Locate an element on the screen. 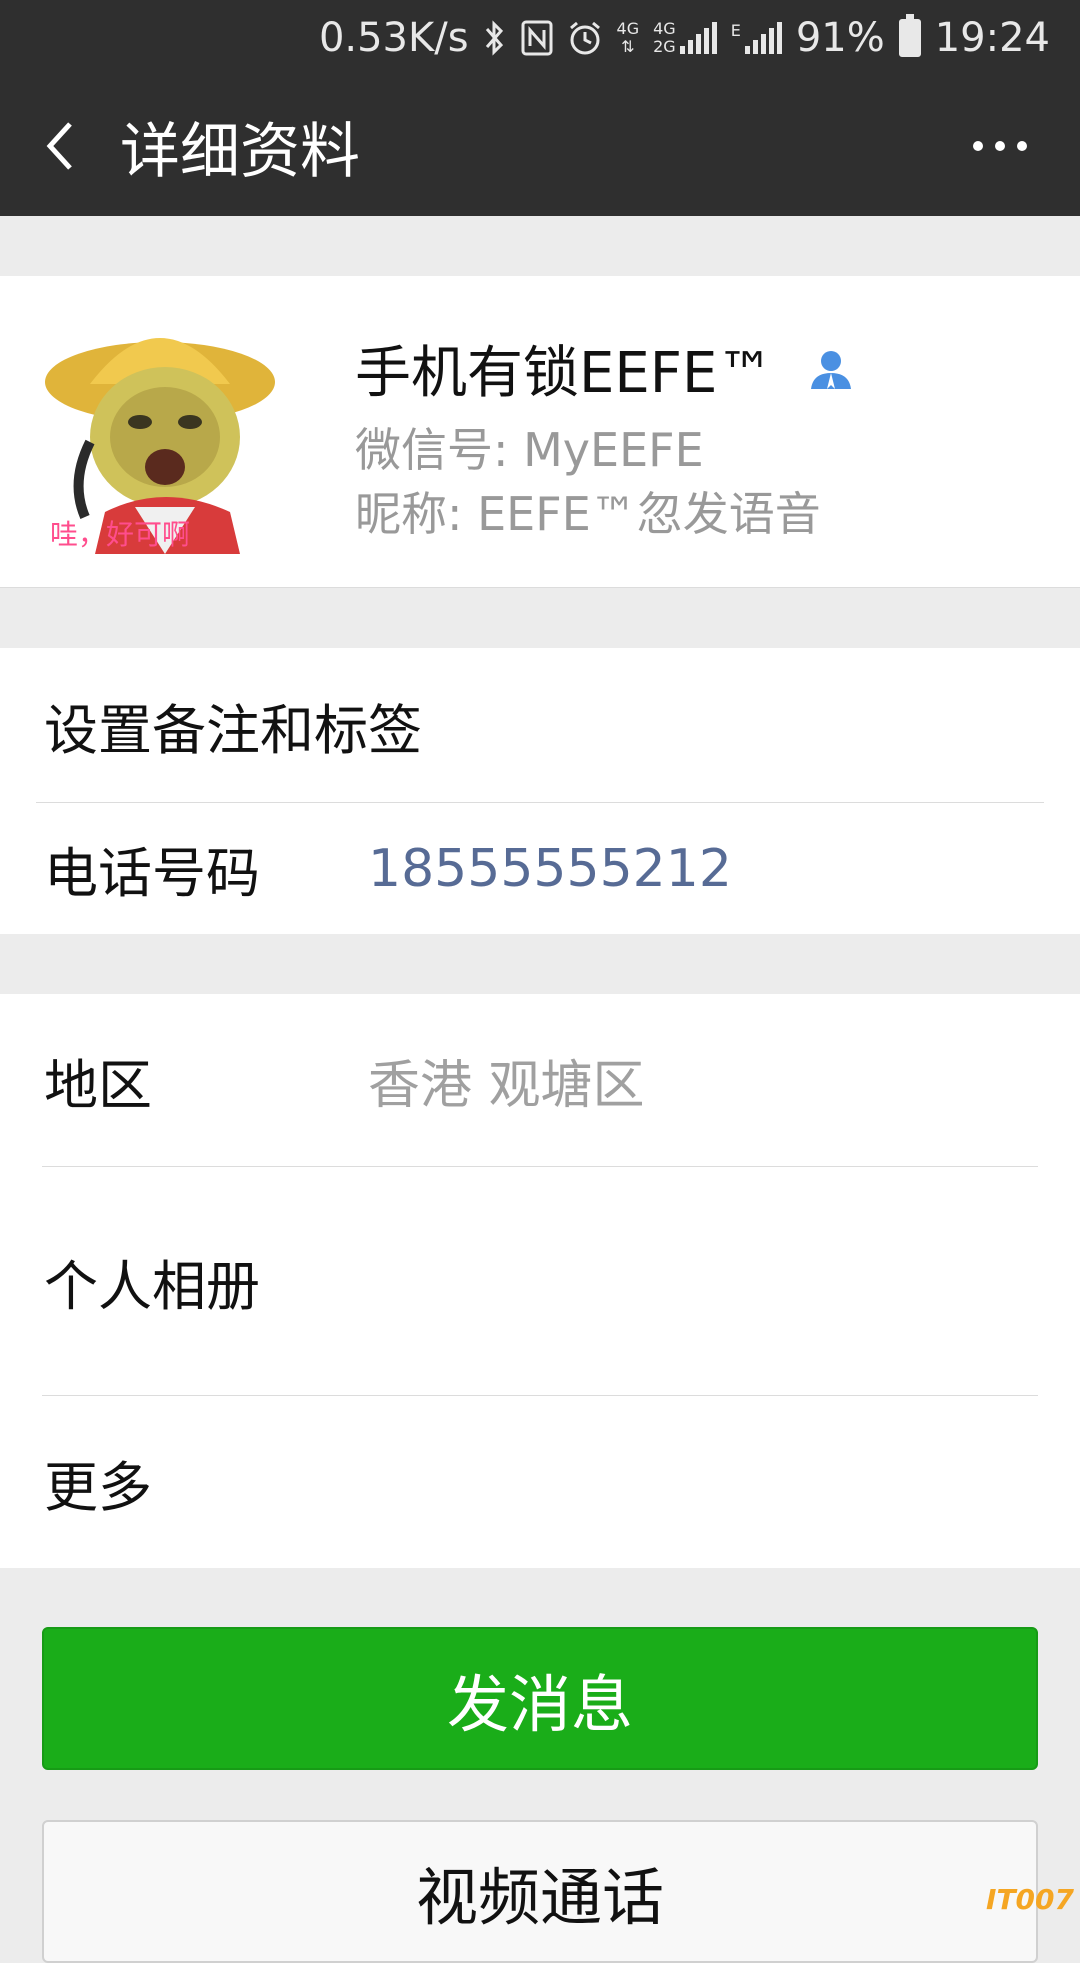 Image resolution: width=1080 pixels, height=1963 pixels. contact-info-section: 设置备注和标签 电话号码 18555555212 is located at coordinates (540, 791).